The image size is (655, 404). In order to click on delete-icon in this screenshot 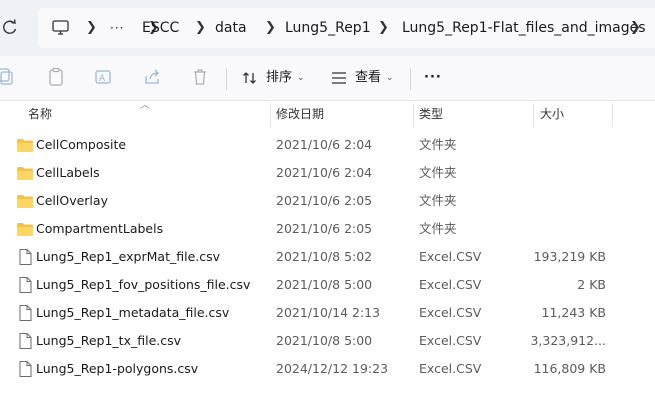, I will do `click(200, 77)`.